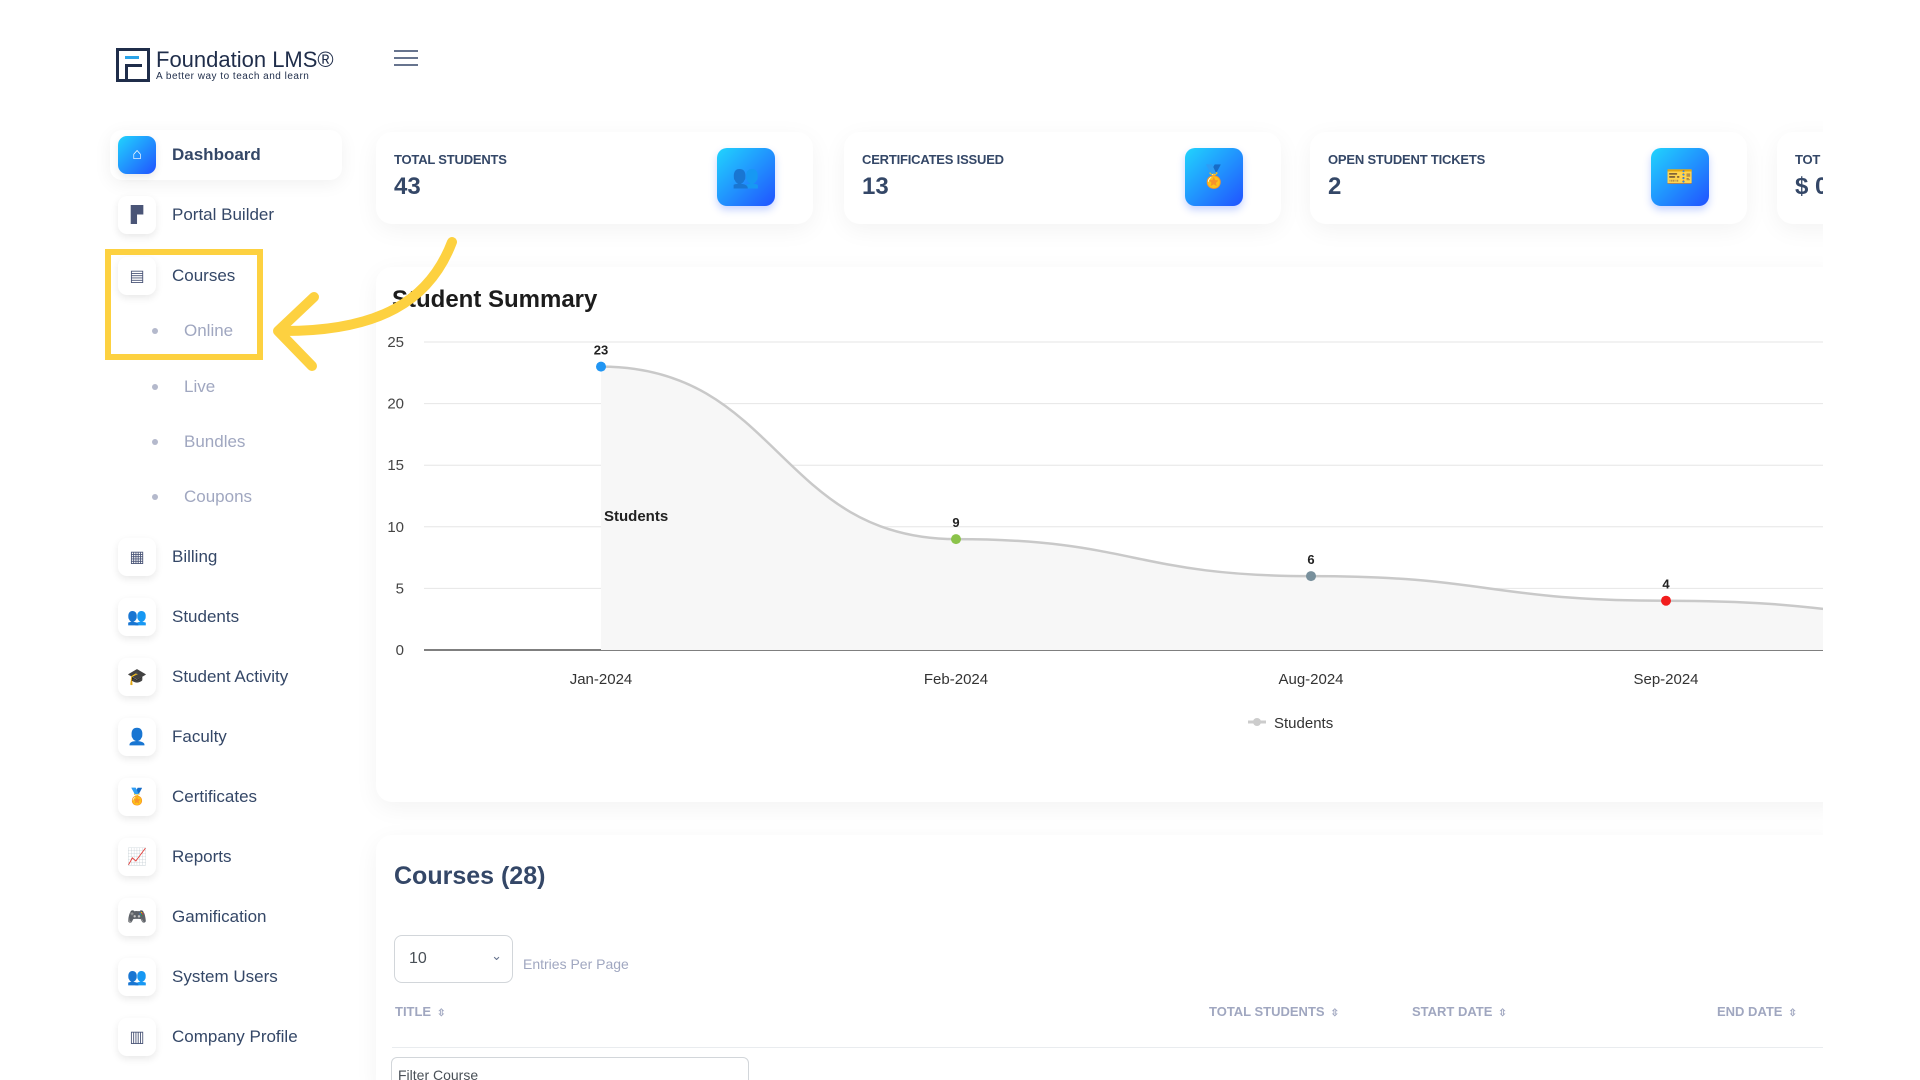 This screenshot has height=1080, width=1920. What do you see at coordinates (636, 516) in the screenshot?
I see `hover-series-label: Students` at bounding box center [636, 516].